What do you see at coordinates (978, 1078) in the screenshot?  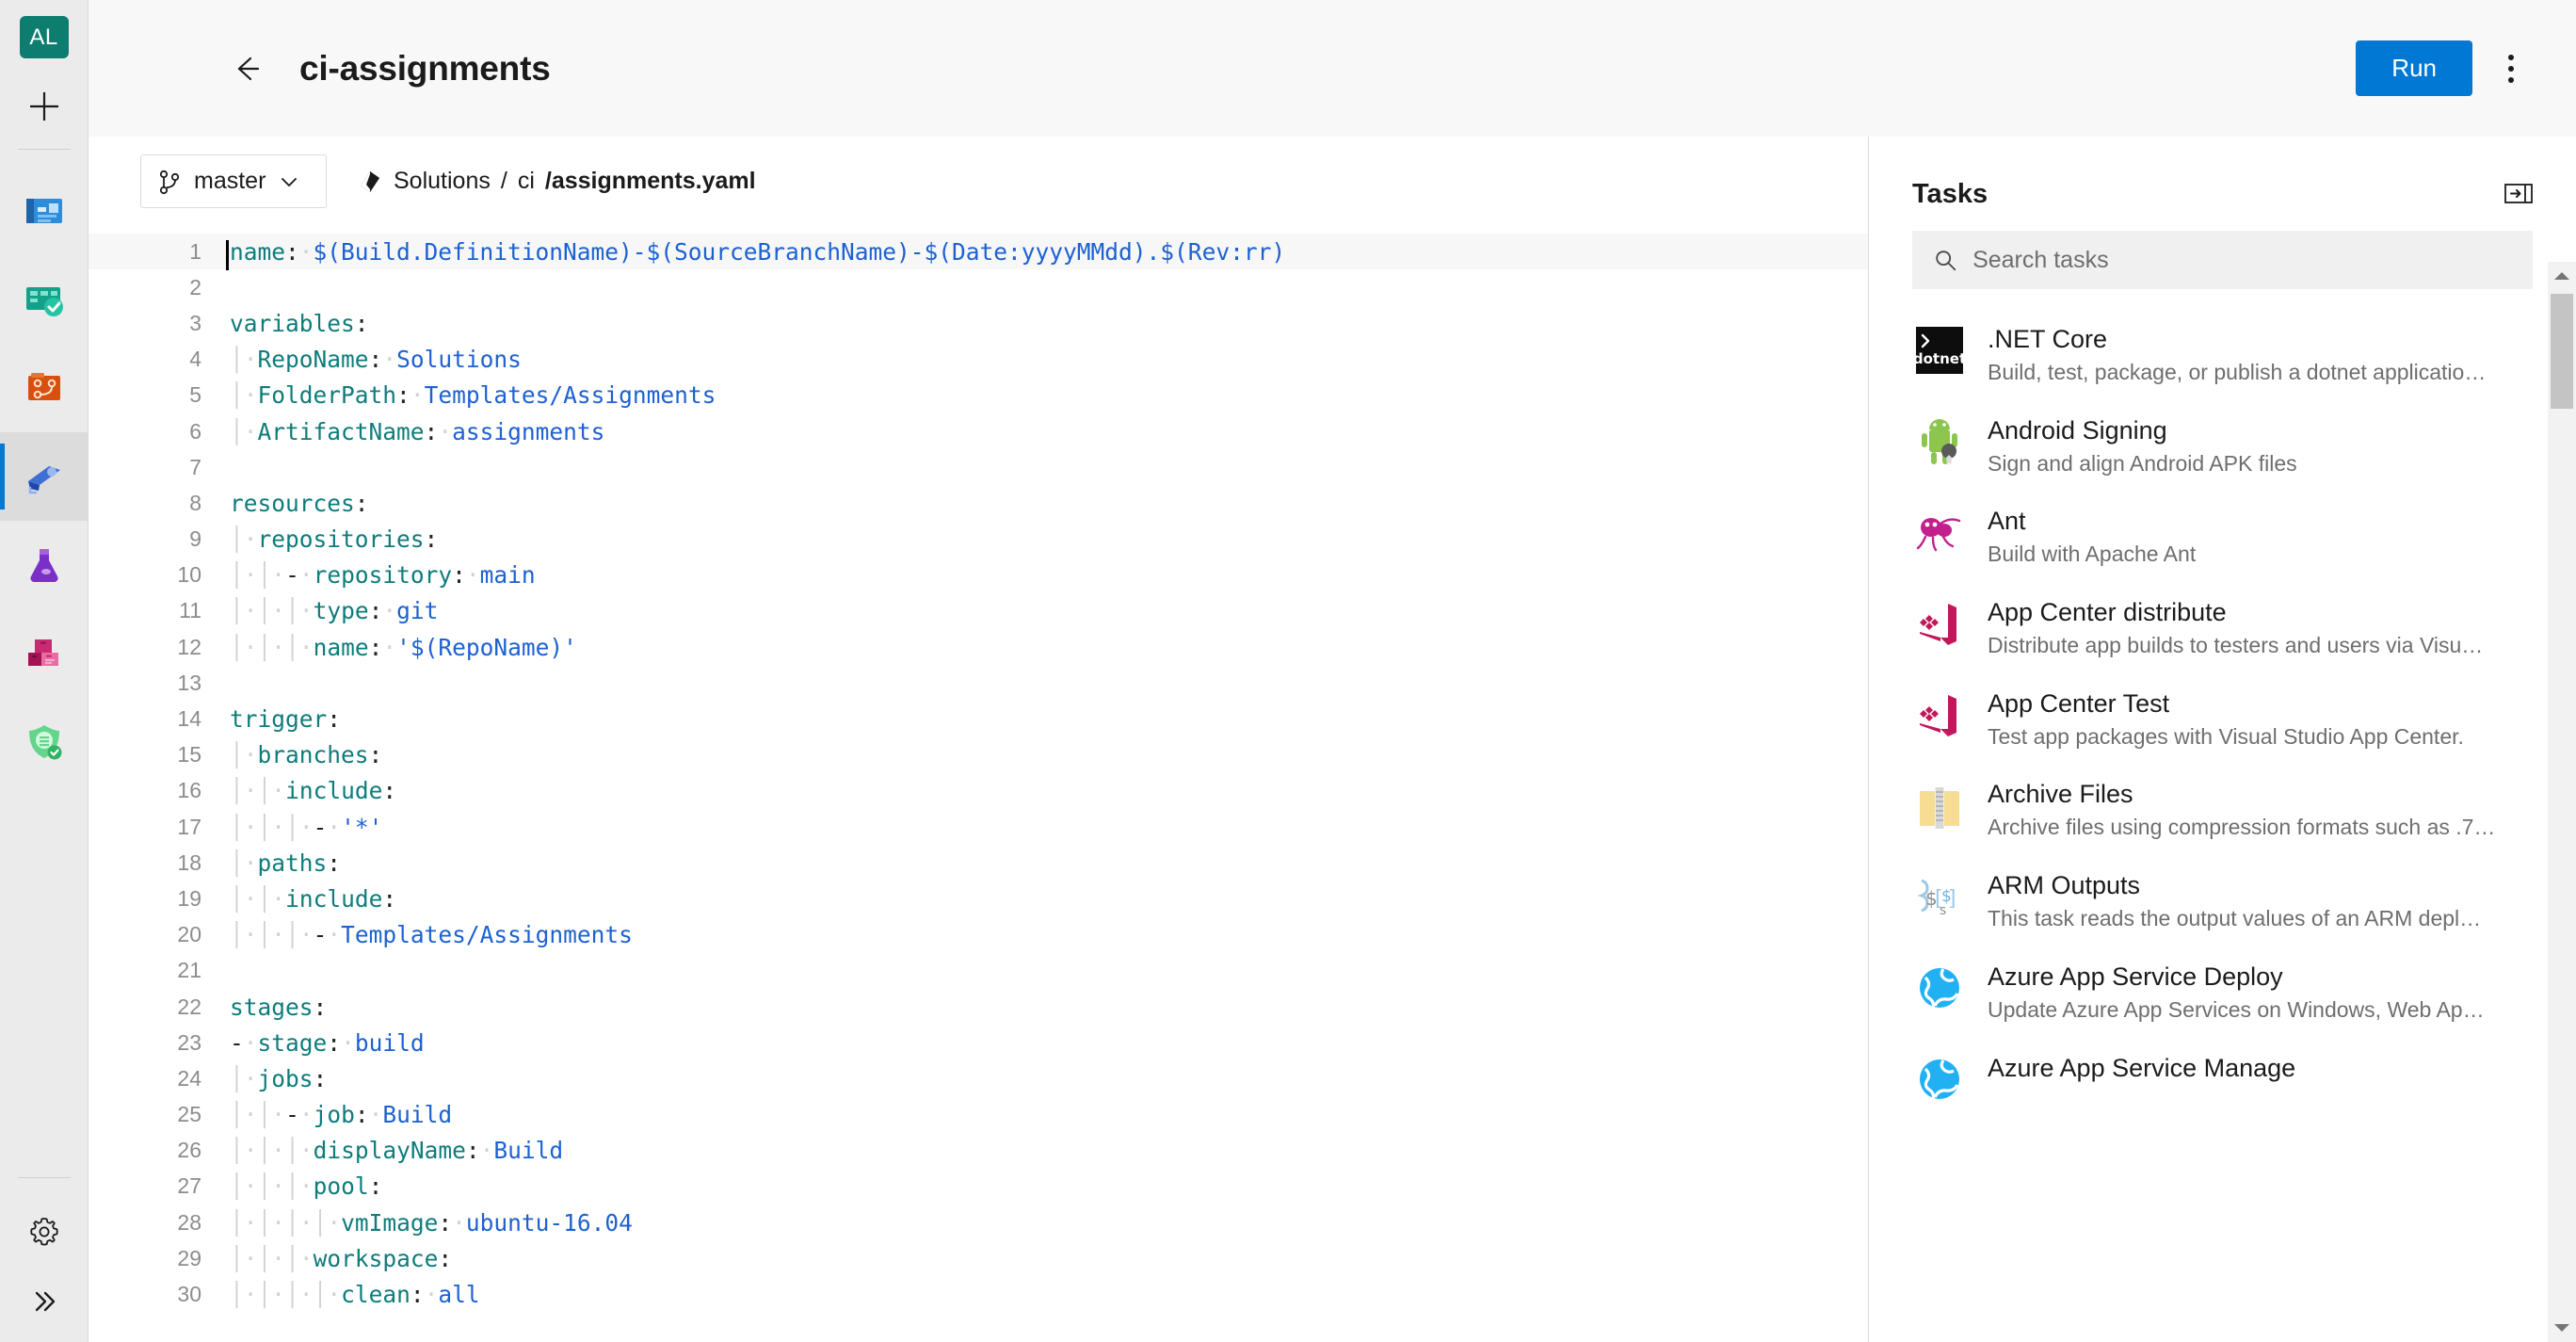 I see `code-line: 24 │ · jobs:` at bounding box center [978, 1078].